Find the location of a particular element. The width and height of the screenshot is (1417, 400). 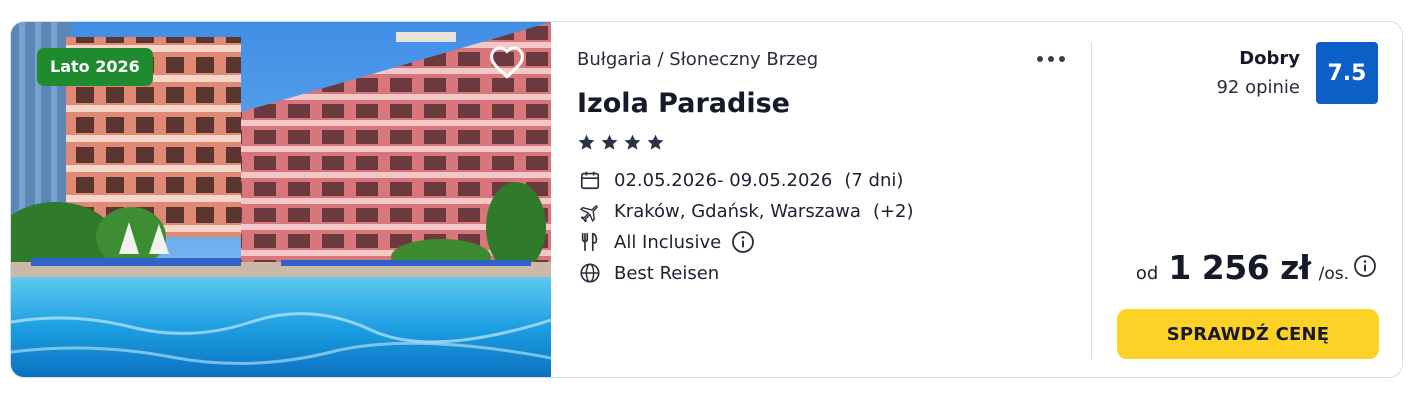

departures-row: Kraków, Gdańsk, Warszawa (+2) is located at coordinates (745, 211).